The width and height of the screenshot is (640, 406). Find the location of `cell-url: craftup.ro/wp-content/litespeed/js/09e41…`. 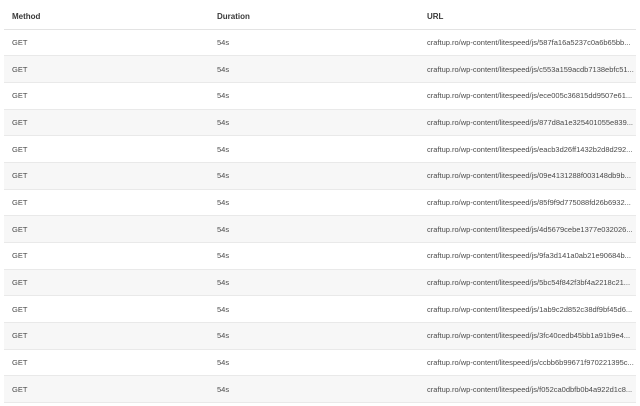

cell-url: craftup.ro/wp-content/litespeed/js/09e41… is located at coordinates (527, 175).